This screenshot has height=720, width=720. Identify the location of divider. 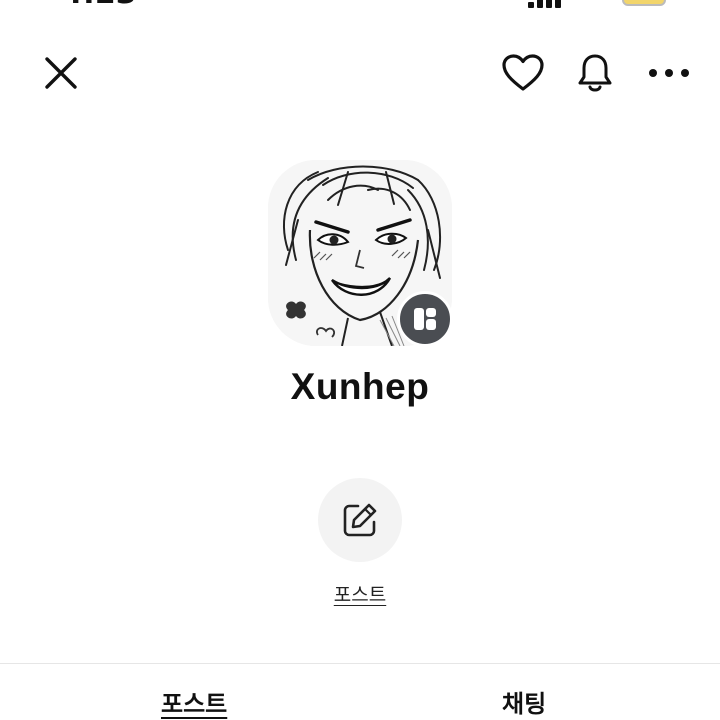
(360, 663).